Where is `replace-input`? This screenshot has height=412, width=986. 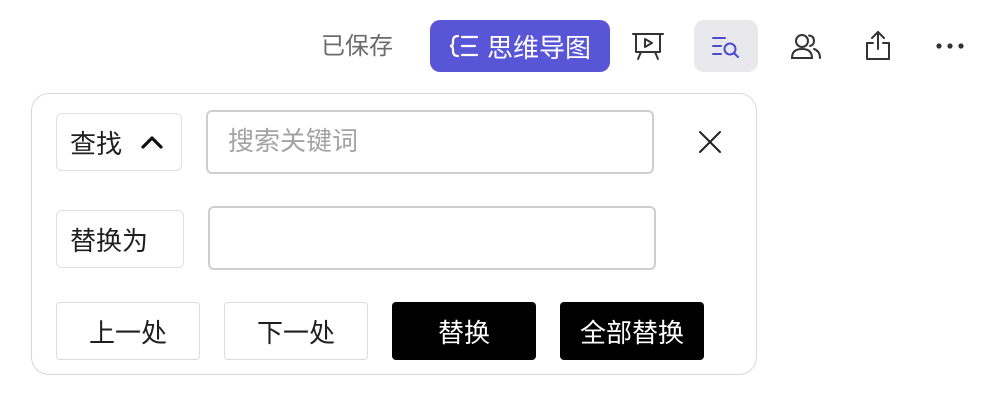
replace-input is located at coordinates (432, 238).